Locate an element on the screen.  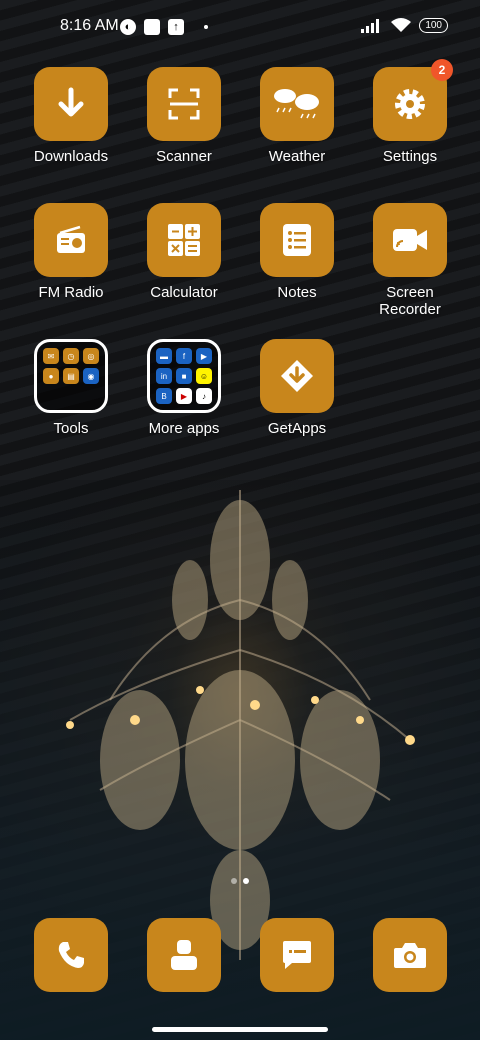
job-app-icon: ■ is located at coordinates (184, 376).